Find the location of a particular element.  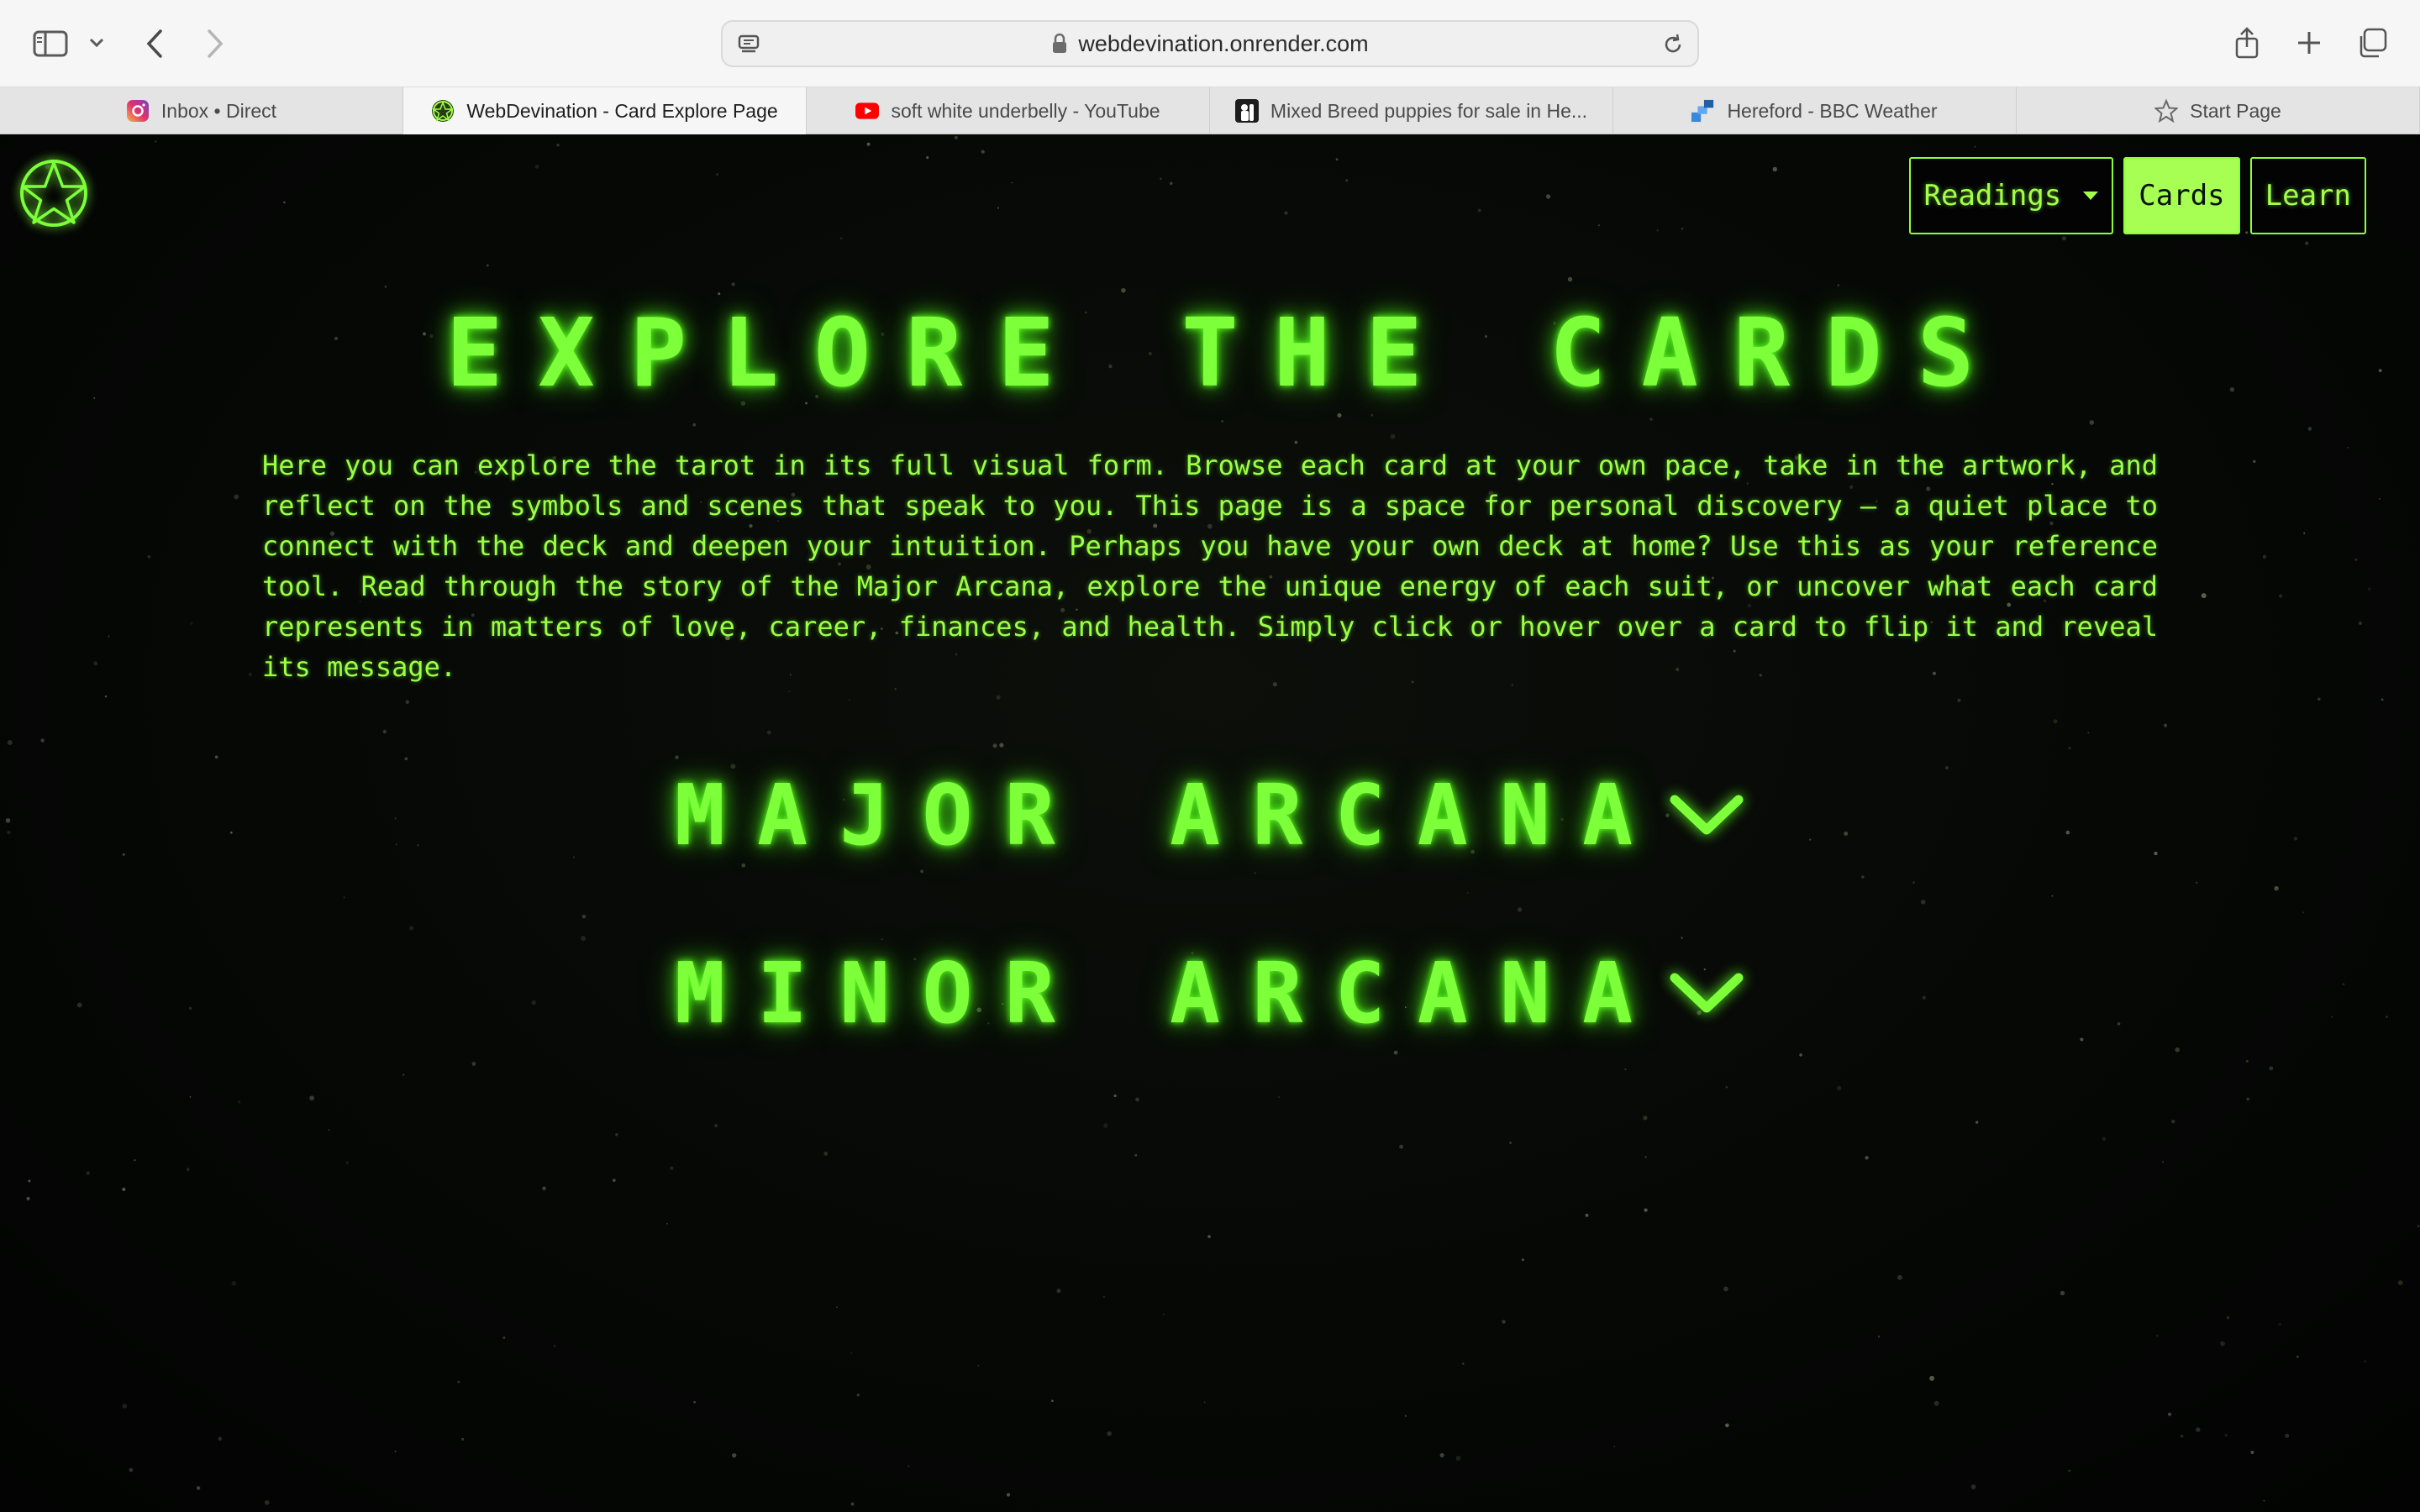

page-title: EXPLORE THE CARDS is located at coordinates (1227, 353).